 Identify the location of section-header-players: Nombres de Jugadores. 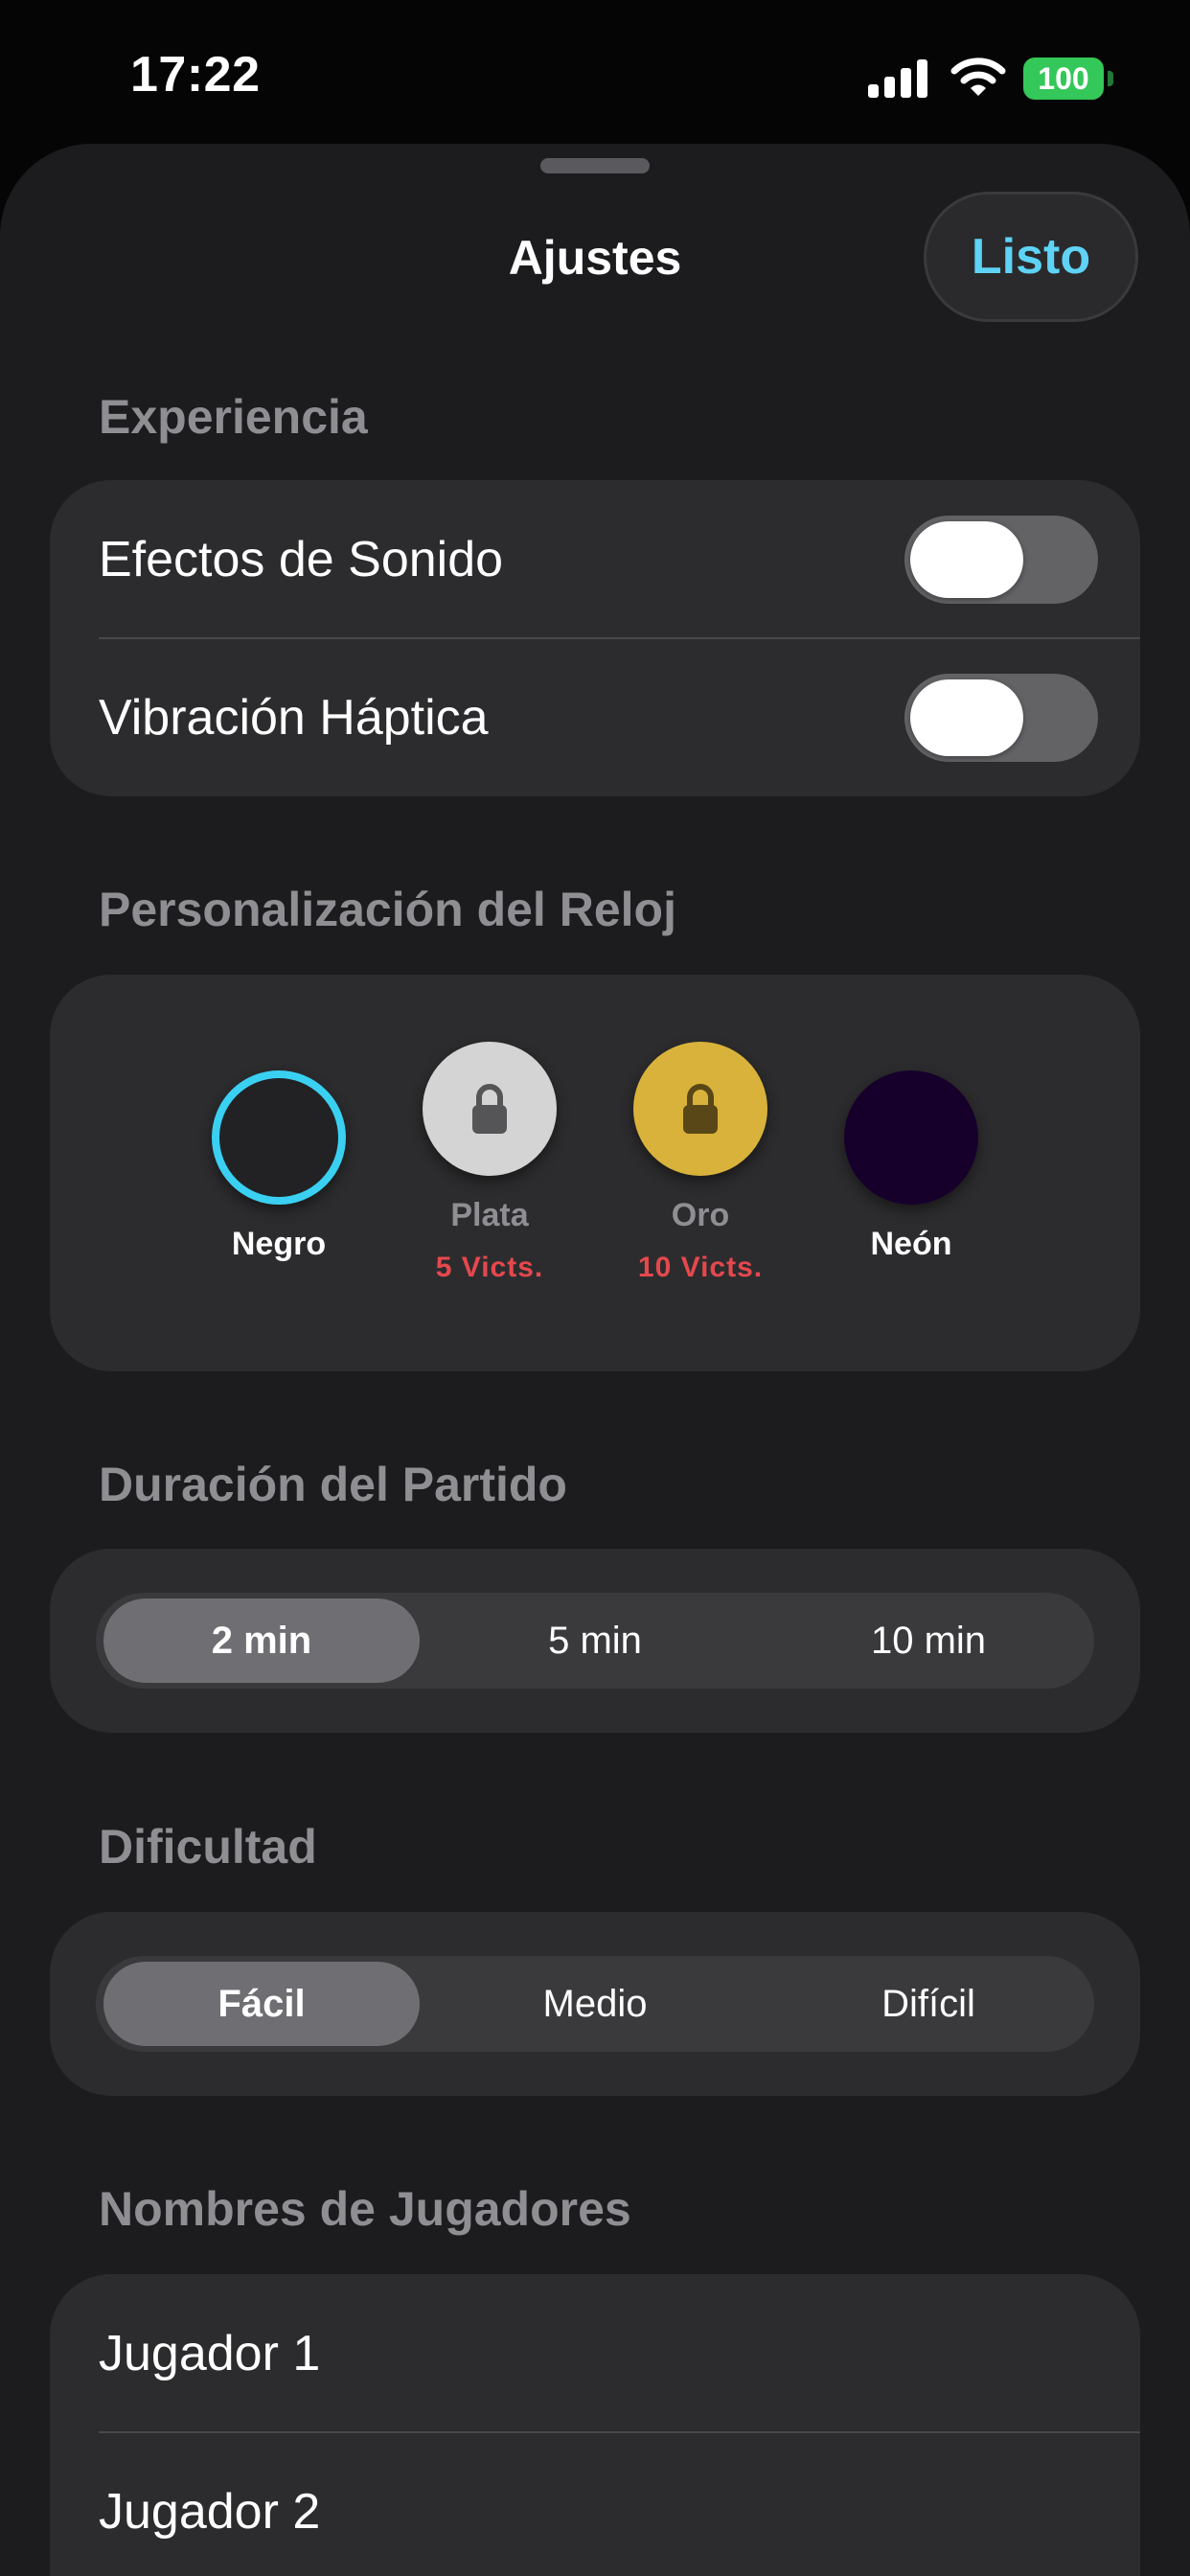
(365, 2209).